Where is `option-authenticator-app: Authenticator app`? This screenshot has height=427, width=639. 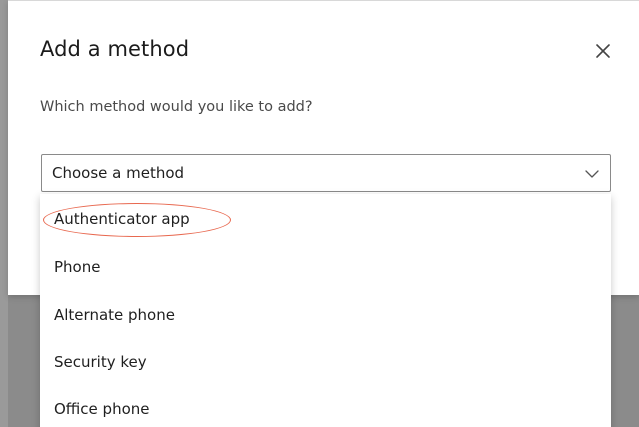 option-authenticator-app: Authenticator app is located at coordinates (325, 219).